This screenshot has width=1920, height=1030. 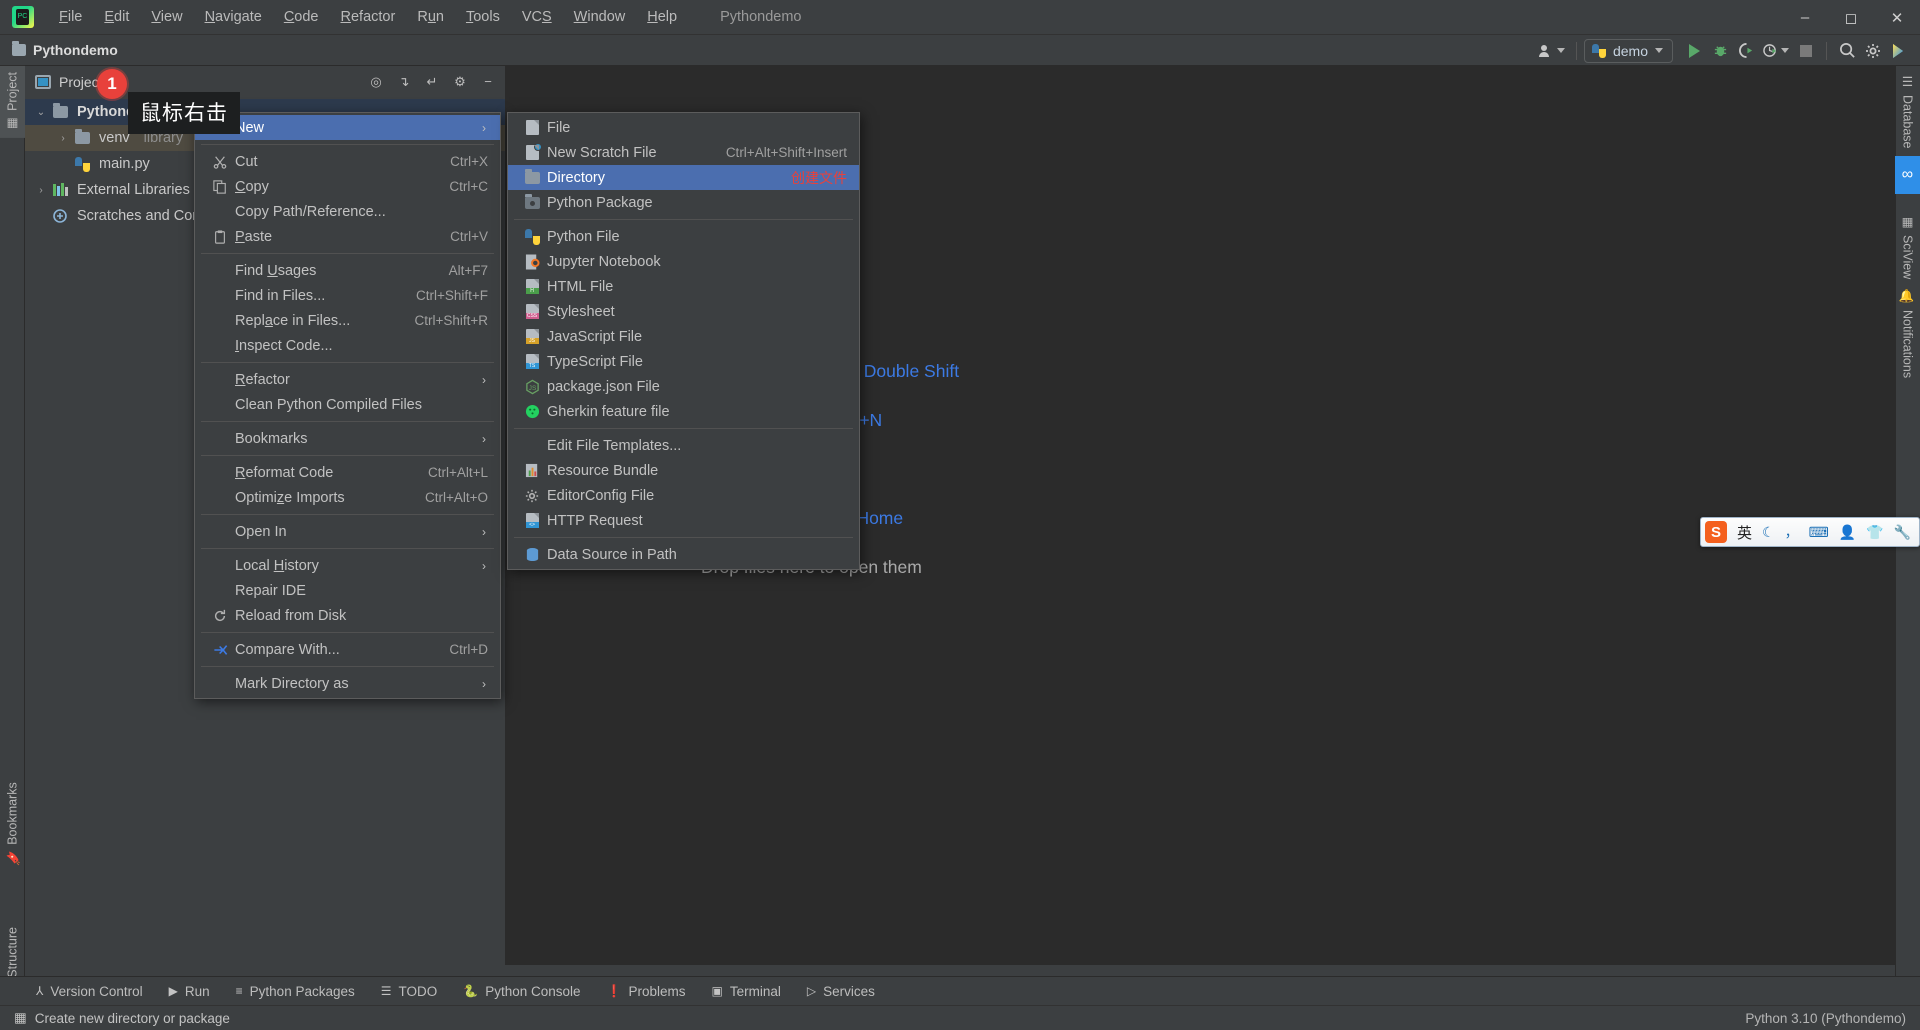 What do you see at coordinates (347, 379) in the screenshot?
I see `context-menu-item-refactor: Refactor ›` at bounding box center [347, 379].